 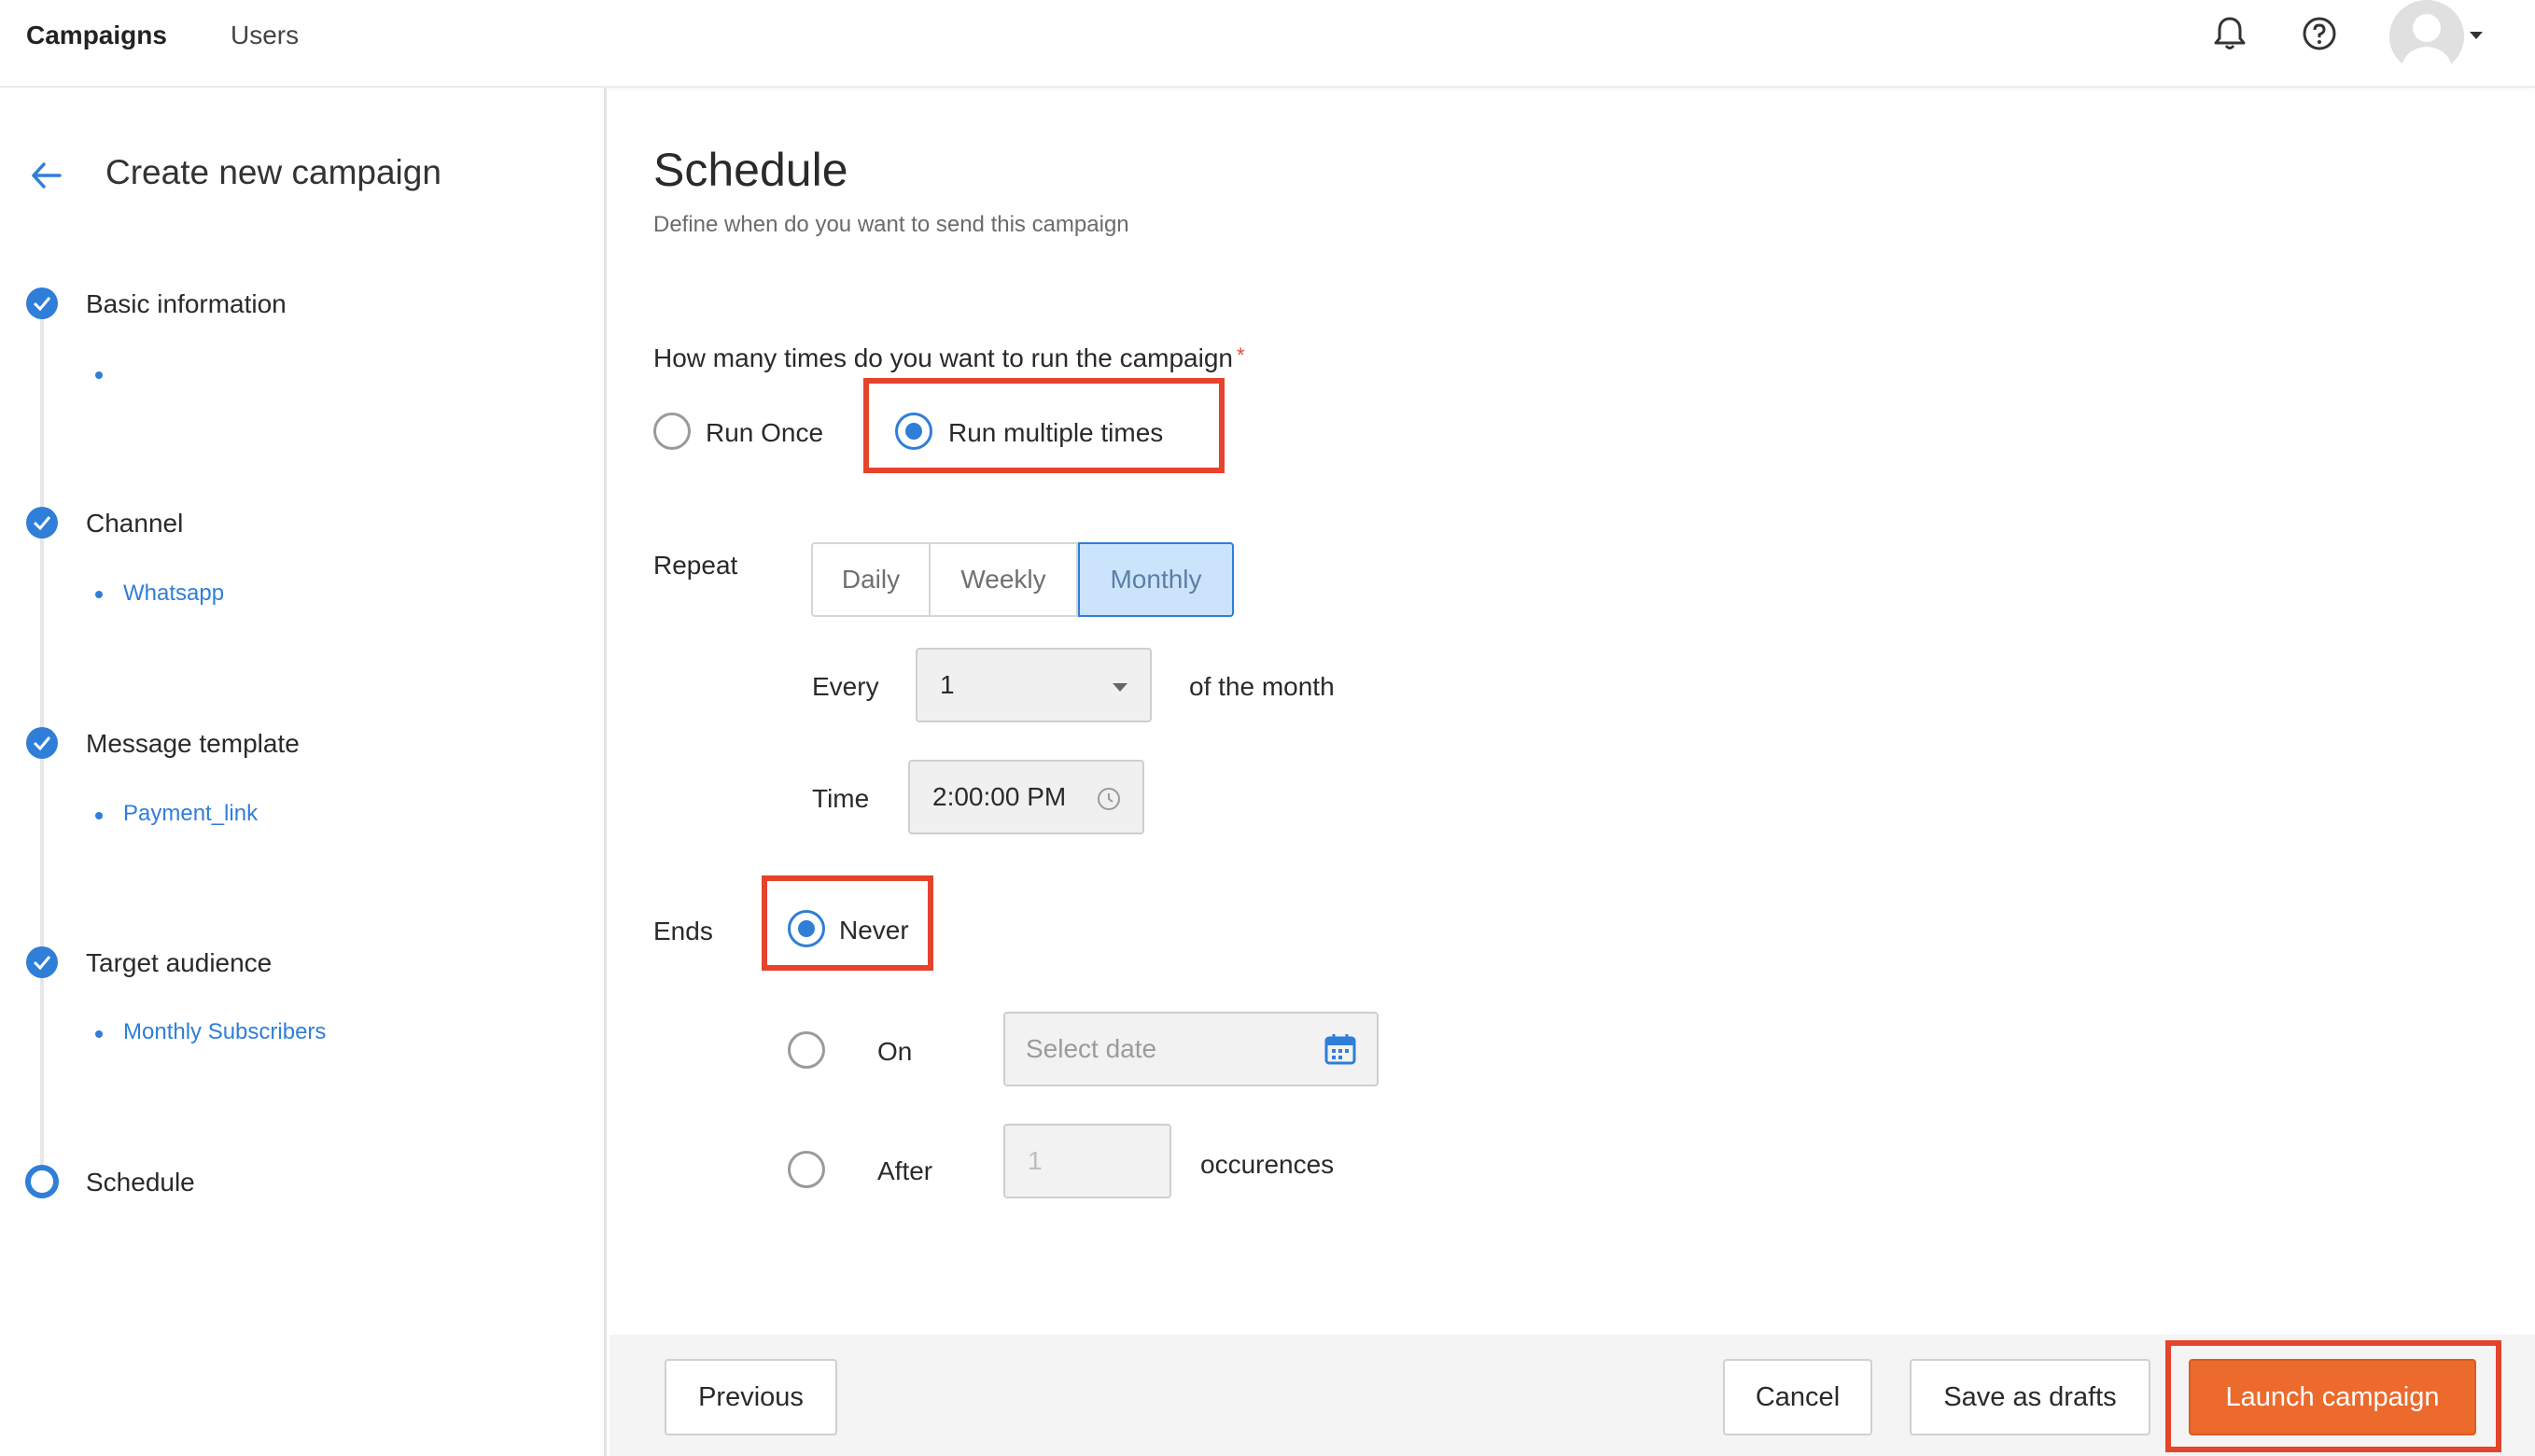 What do you see at coordinates (845, 686) in the screenshot?
I see `every-label: Every` at bounding box center [845, 686].